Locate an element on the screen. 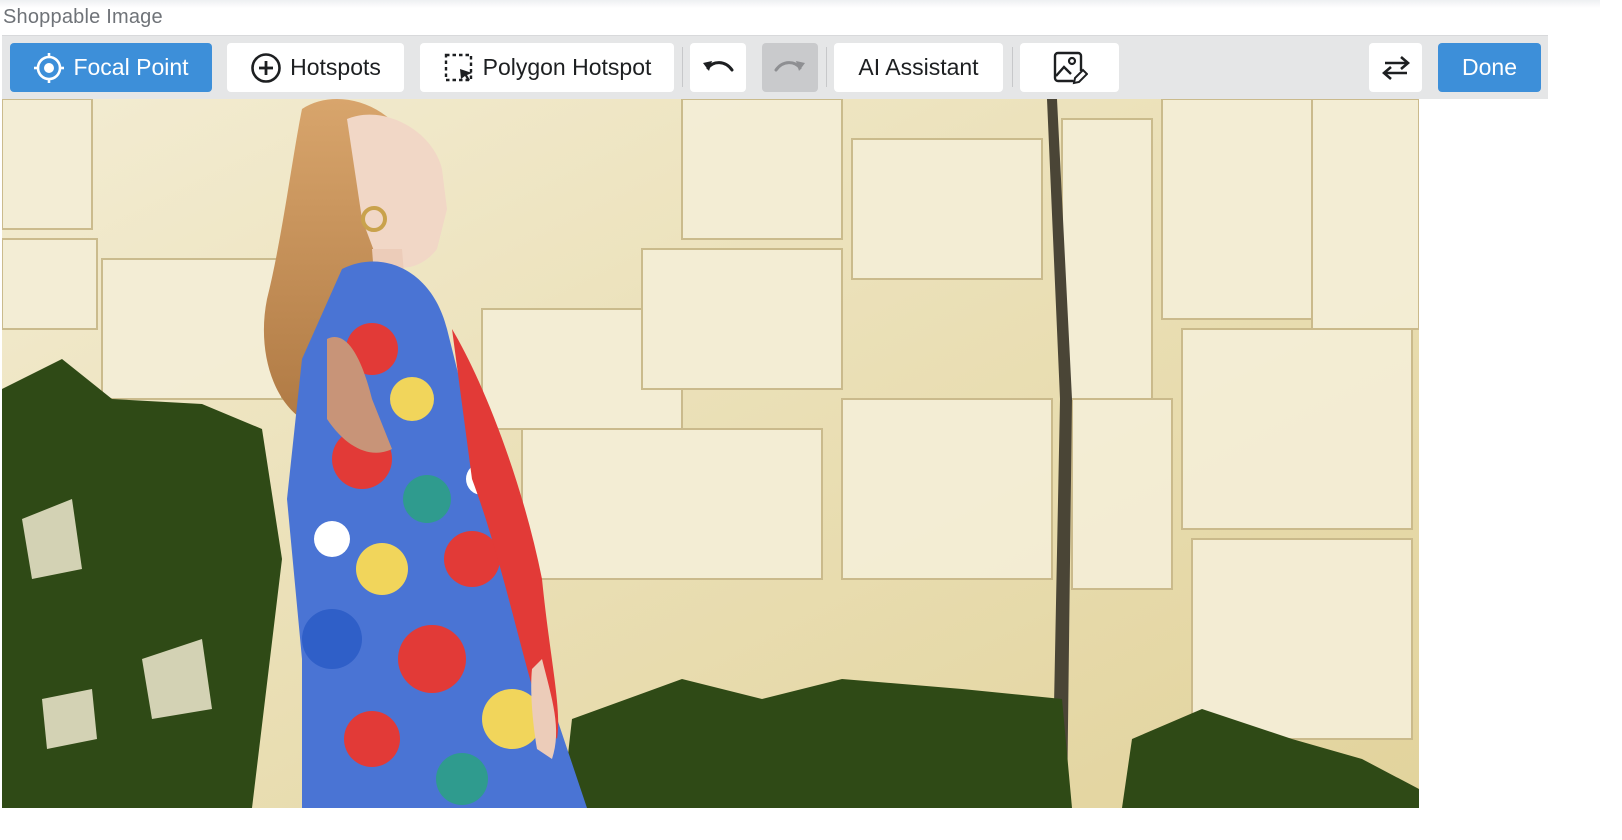 Image resolution: width=1622 pixels, height=840 pixels. polygon-hotspot-label: Polygon Hotspot is located at coordinates (567, 67).